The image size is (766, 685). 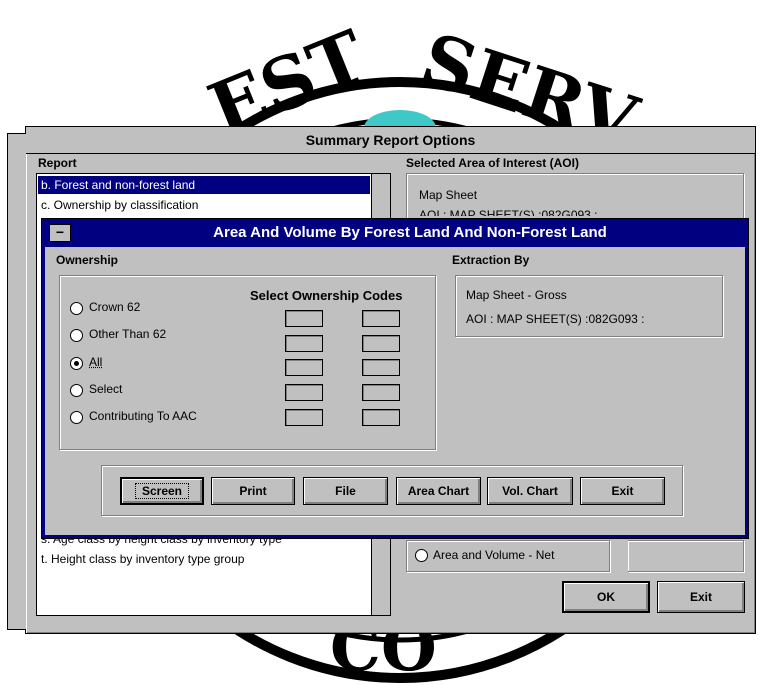 I want to click on radio-area-volume-net-label: Area and Volume - Net, so click(x=494, y=555).